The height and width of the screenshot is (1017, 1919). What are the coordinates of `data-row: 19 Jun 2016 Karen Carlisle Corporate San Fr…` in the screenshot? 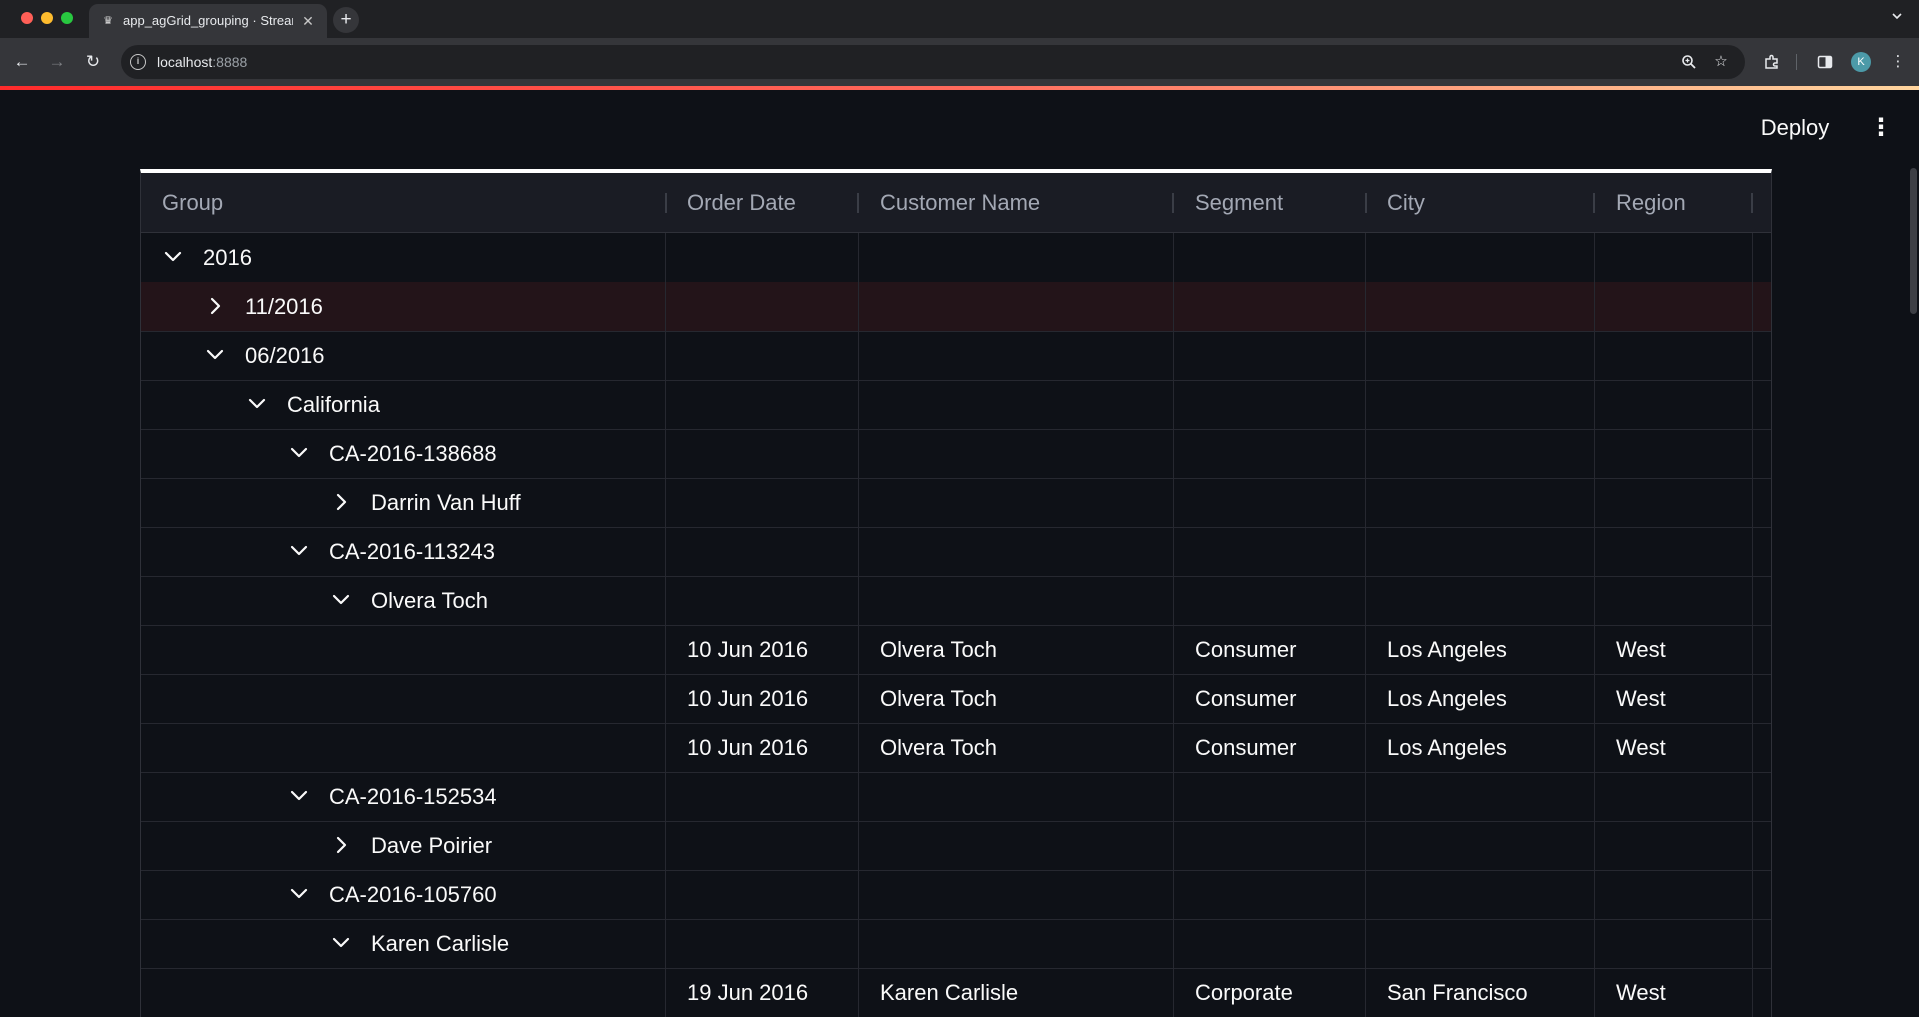 It's located at (956, 992).